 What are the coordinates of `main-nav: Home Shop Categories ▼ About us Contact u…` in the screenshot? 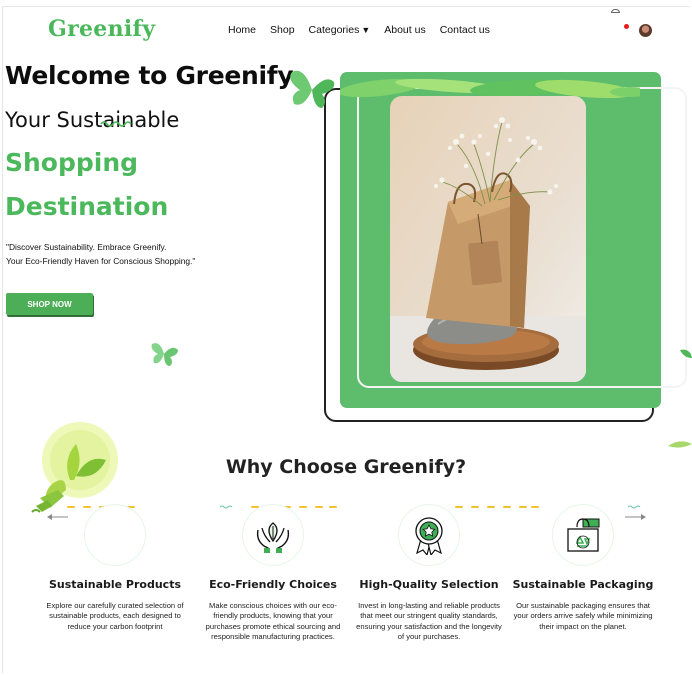 It's located at (359, 30).